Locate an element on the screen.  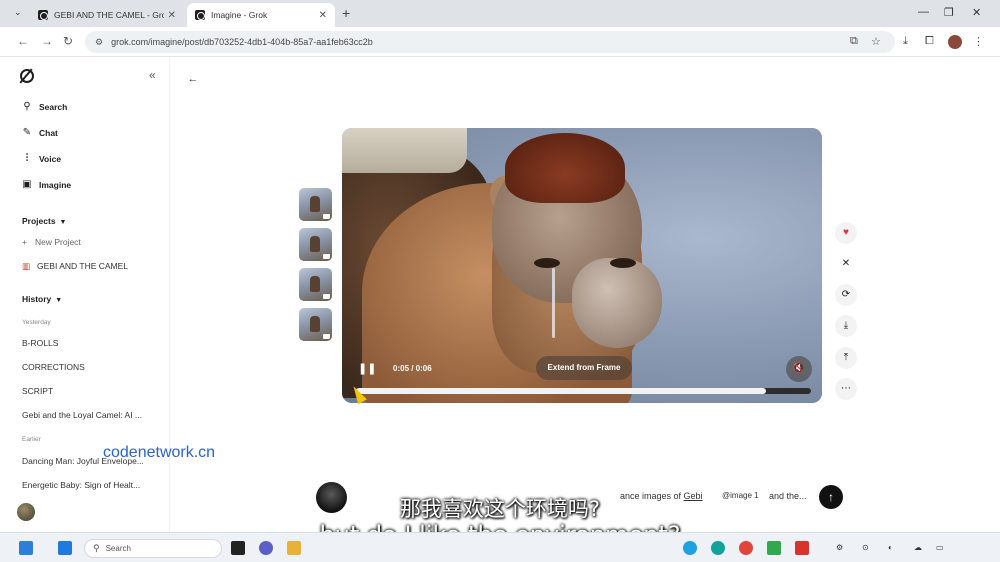
nav-search: ⚲ Search is located at coordinates (44, 106).